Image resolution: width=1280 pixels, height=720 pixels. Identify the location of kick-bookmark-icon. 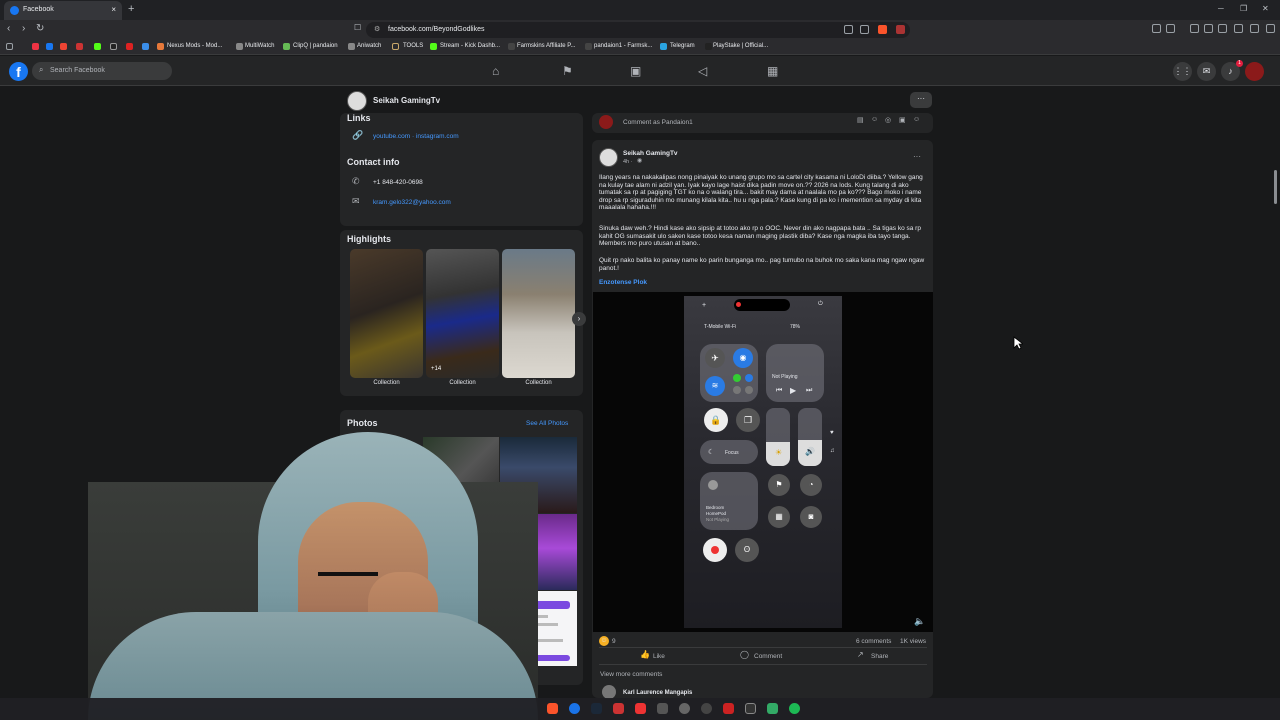
(97, 46).